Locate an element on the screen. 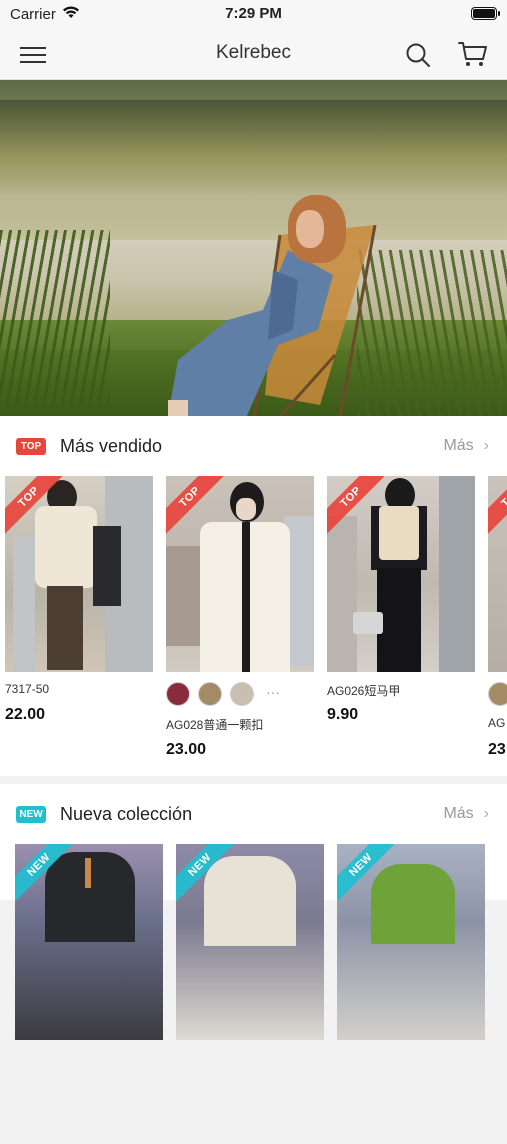  product-card: TOP ··· AG028普通一颗扣 23.00 is located at coordinates (240, 617).